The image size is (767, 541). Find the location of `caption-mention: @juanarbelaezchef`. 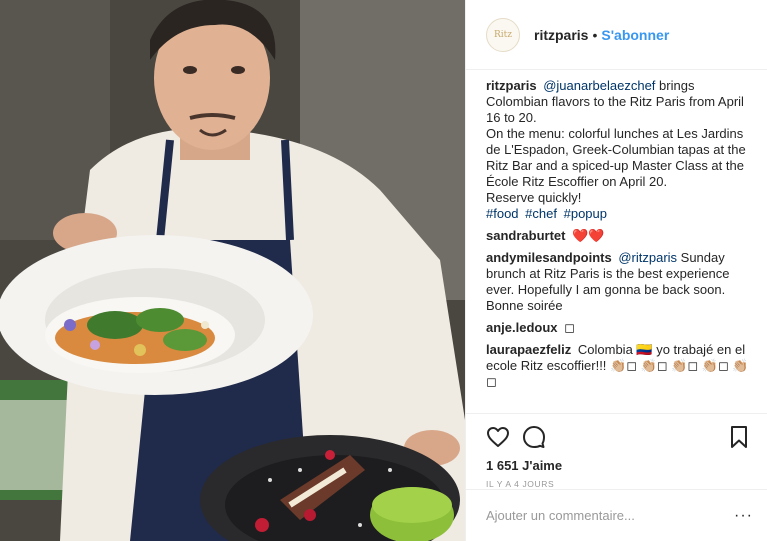

caption-mention: @juanarbelaezchef is located at coordinates (599, 85).